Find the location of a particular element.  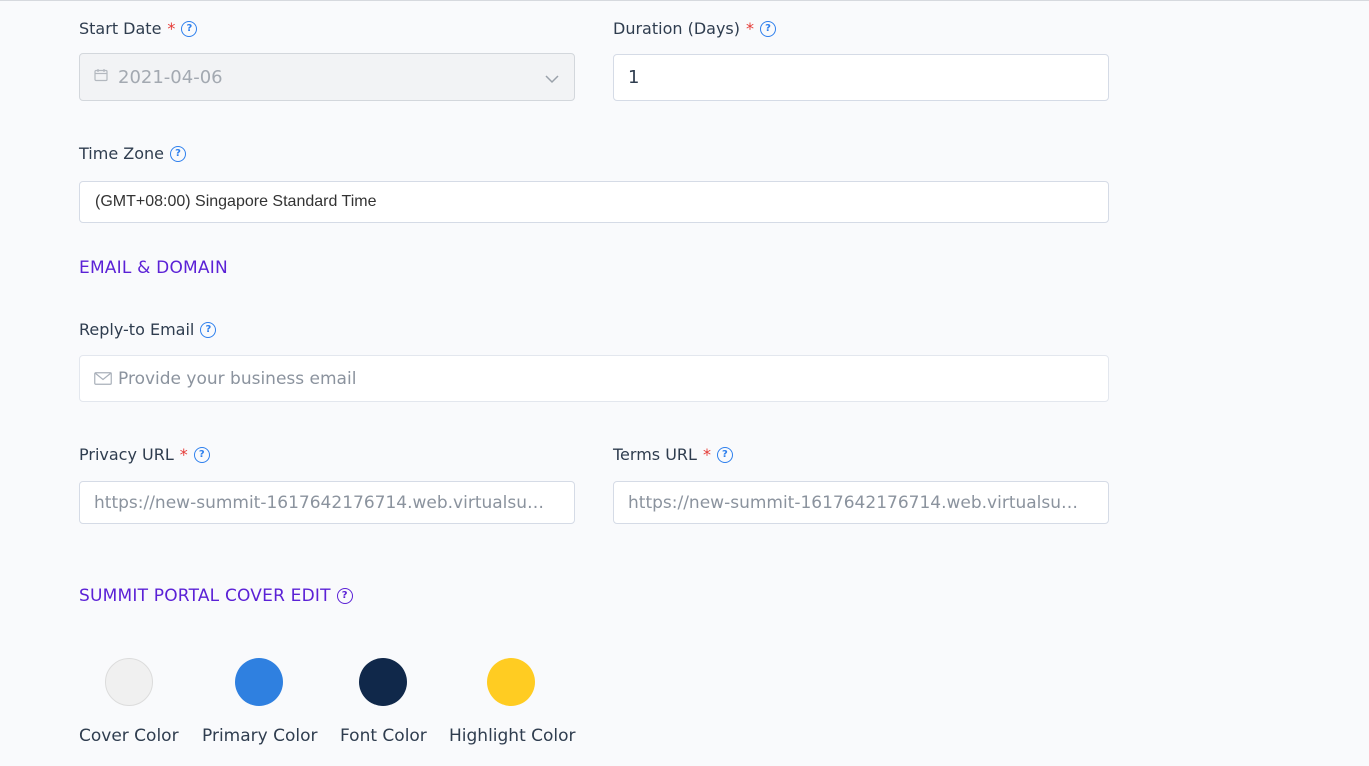

duration-label: Duration (Days) * ? is located at coordinates (694, 29).